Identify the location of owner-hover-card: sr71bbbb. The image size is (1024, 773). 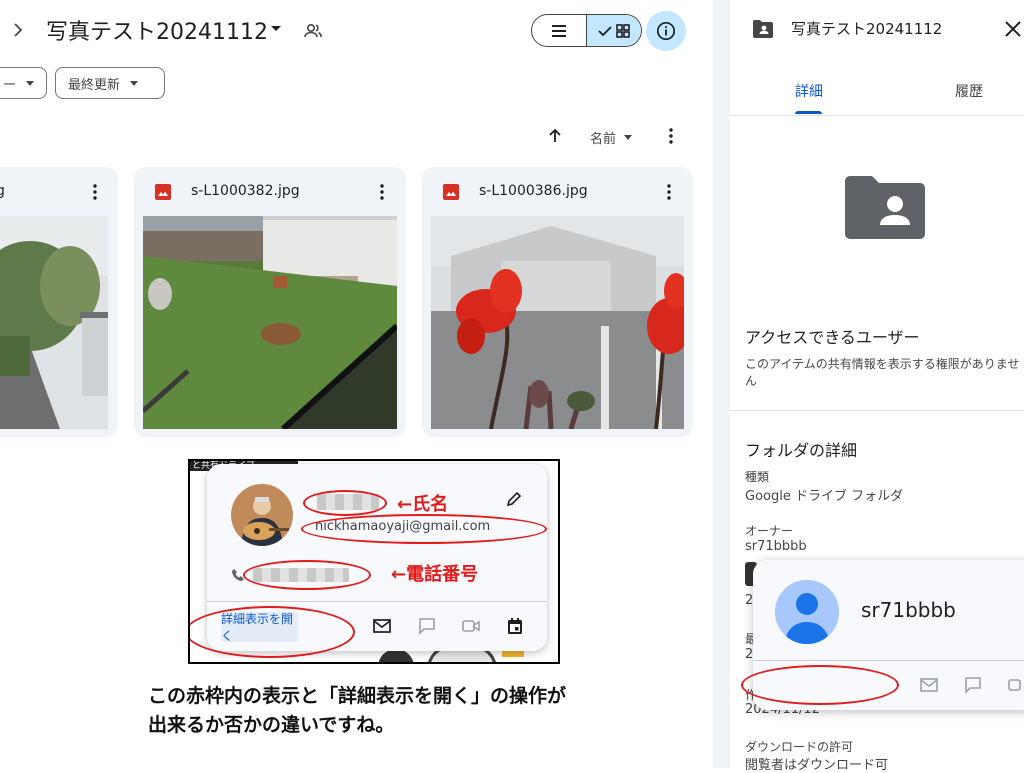
(882, 635).